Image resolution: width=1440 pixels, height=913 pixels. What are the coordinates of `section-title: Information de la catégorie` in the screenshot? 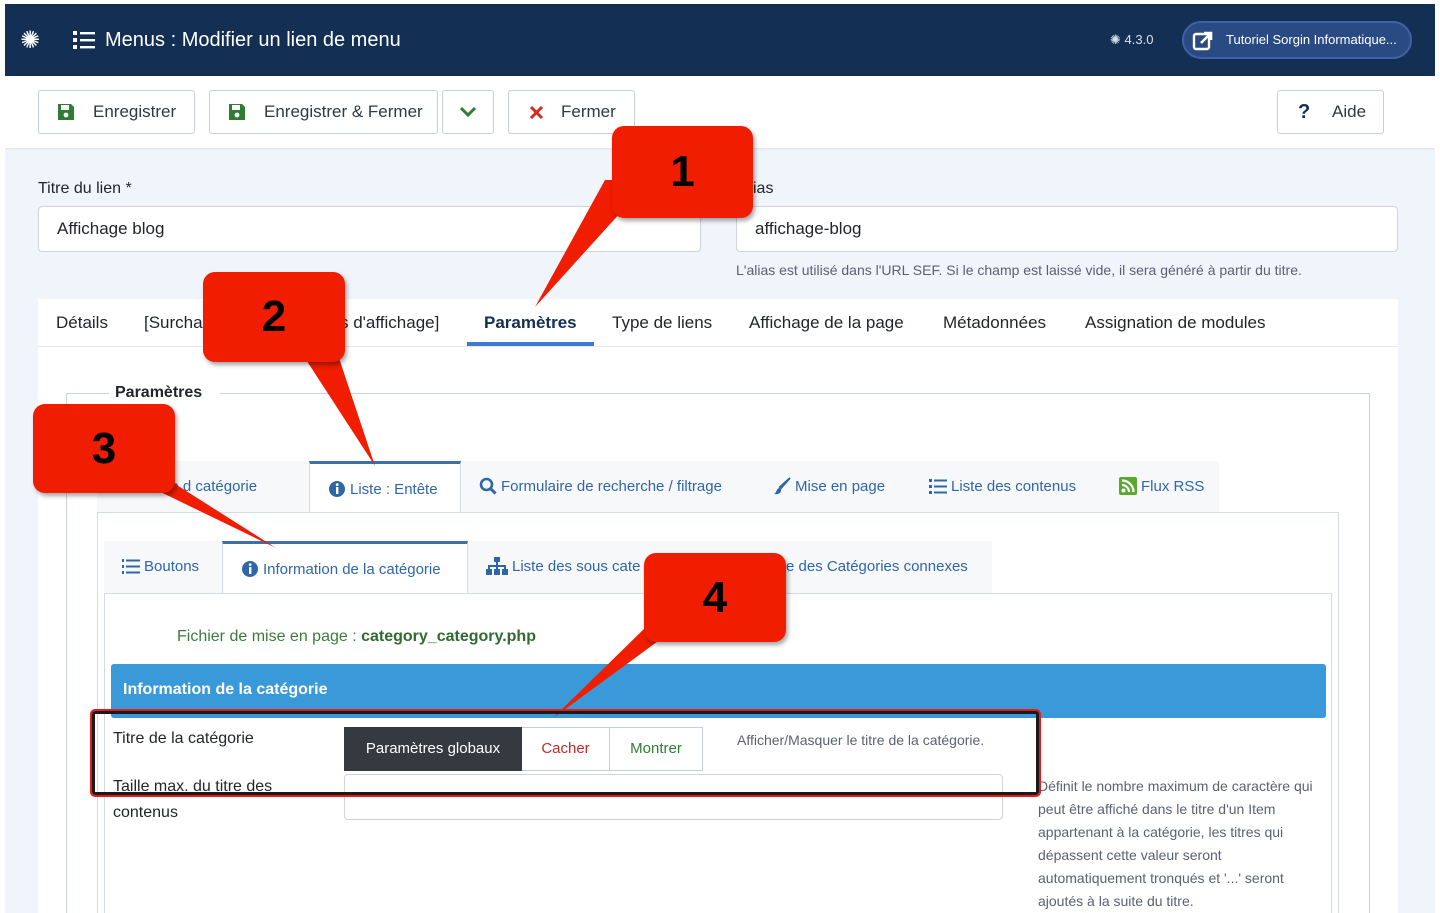 It's located at (225, 689).